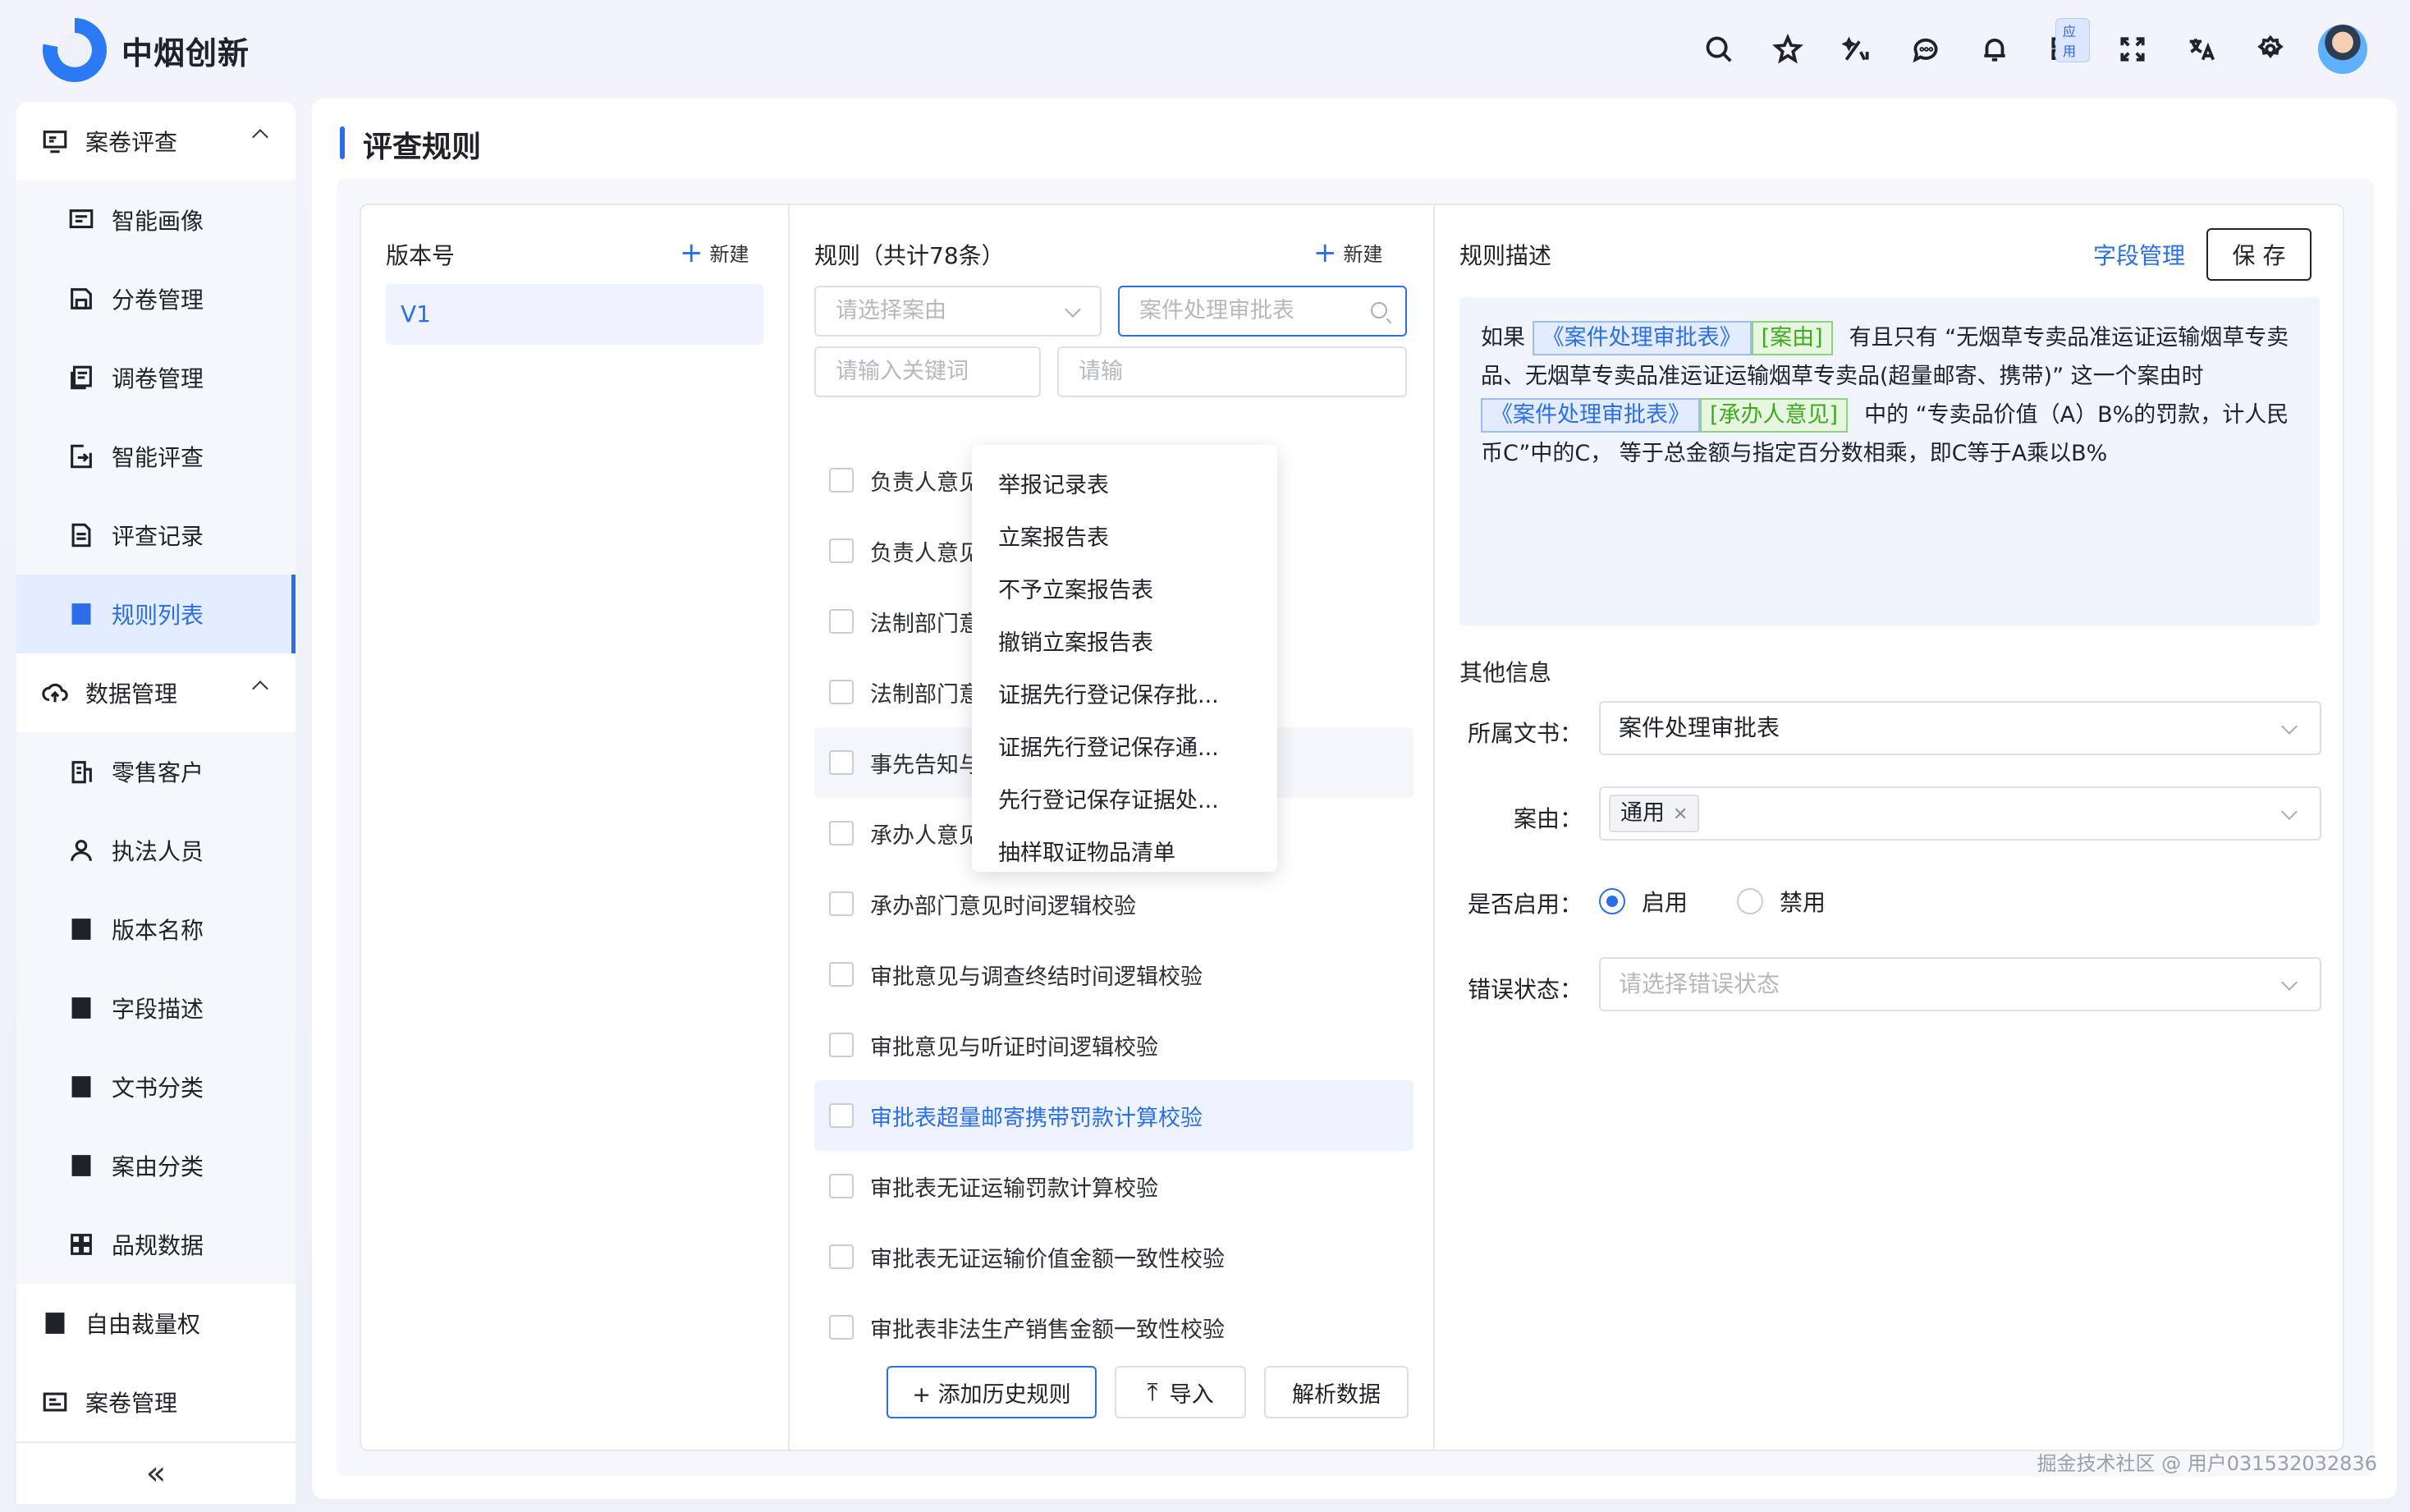 This screenshot has height=1512, width=2410. Describe the element at coordinates (146, 50) in the screenshot. I see `logo: 中烟创新` at that location.